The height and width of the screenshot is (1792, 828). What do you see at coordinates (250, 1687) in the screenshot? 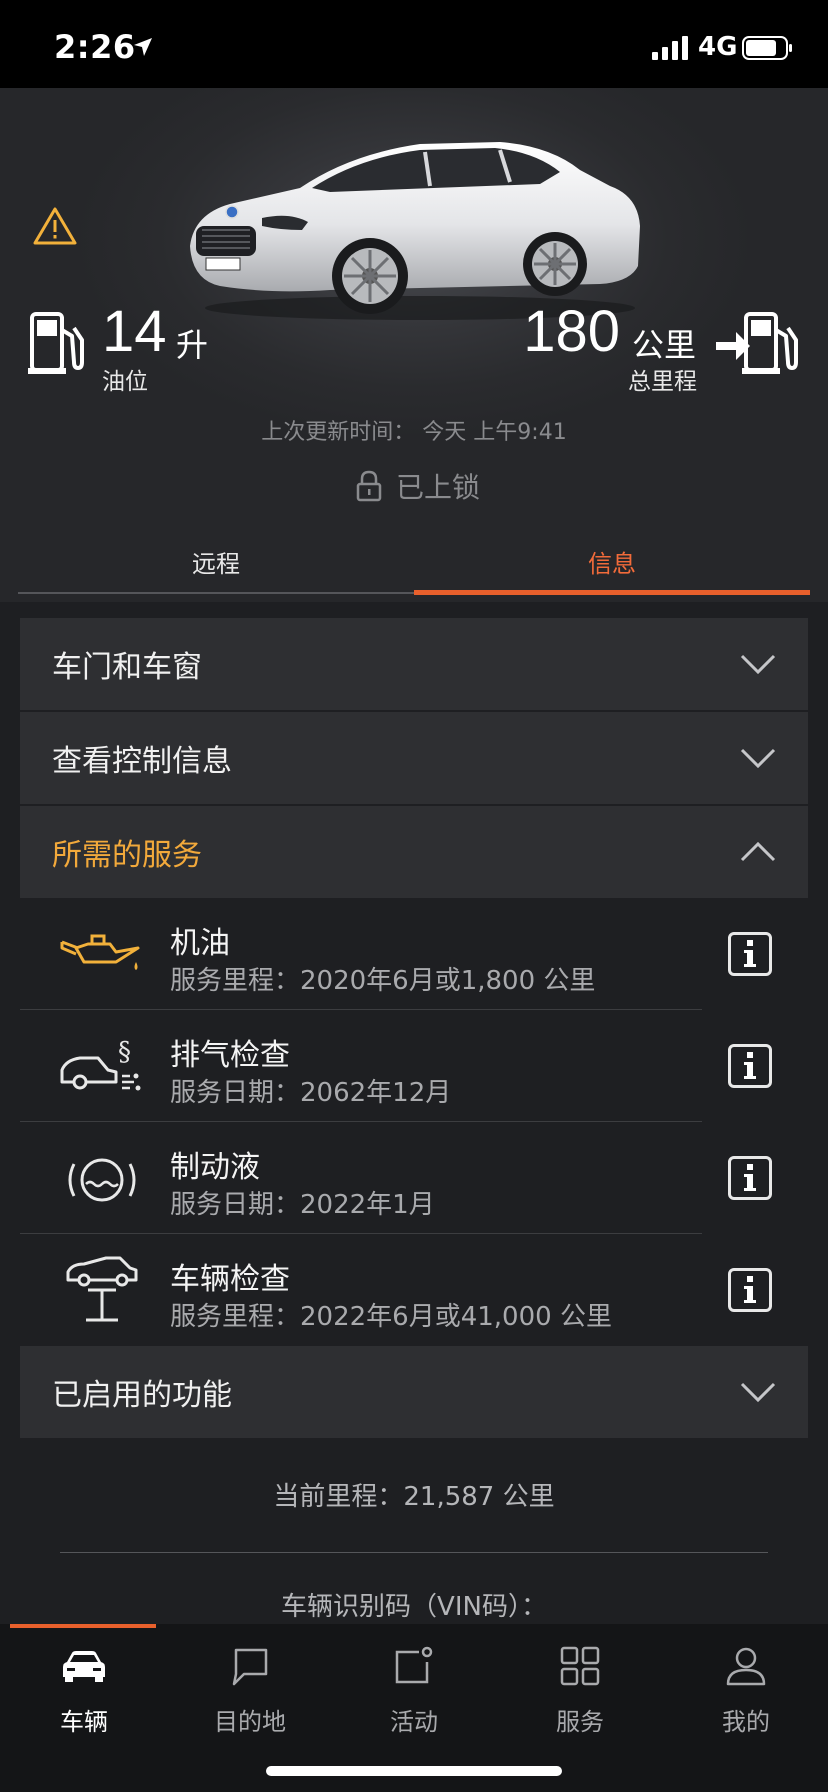
I see `nav-destinations: 目的地` at bounding box center [250, 1687].